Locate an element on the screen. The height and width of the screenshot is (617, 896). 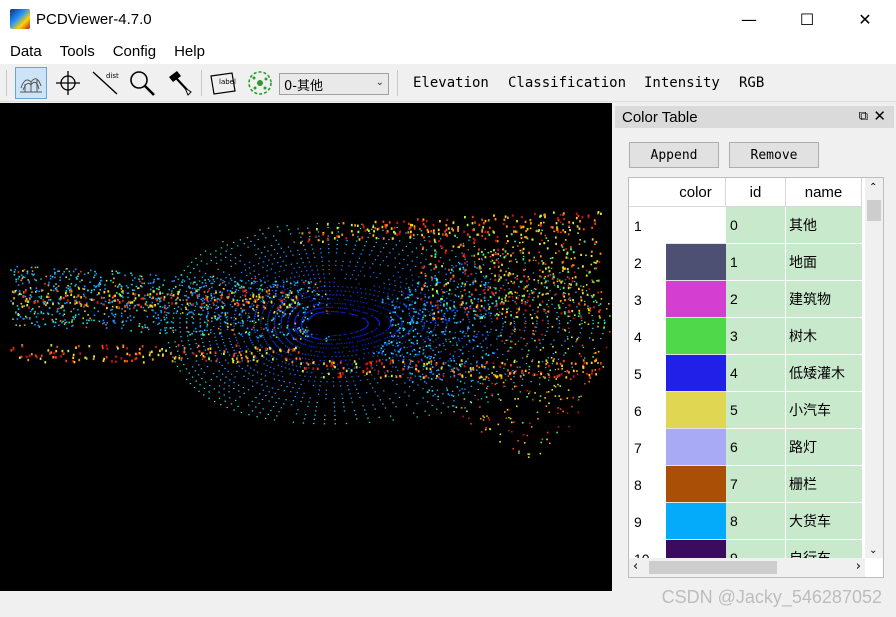
name-cell: 树木 is located at coordinates (824, 336).